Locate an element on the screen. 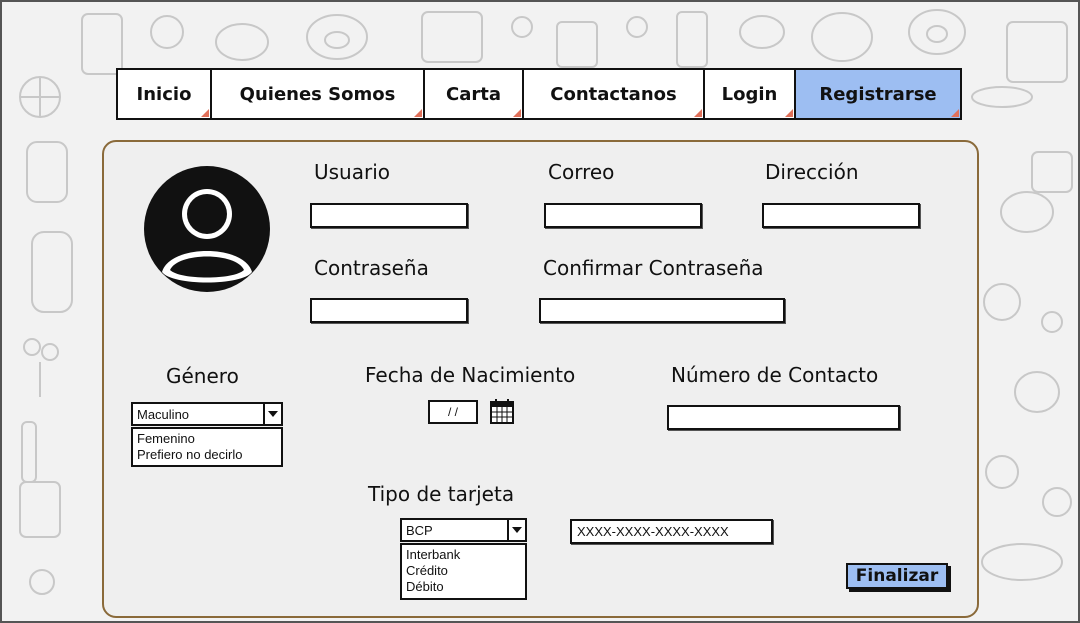  tipo-tarjeta-select: BCP is located at coordinates (463, 530).